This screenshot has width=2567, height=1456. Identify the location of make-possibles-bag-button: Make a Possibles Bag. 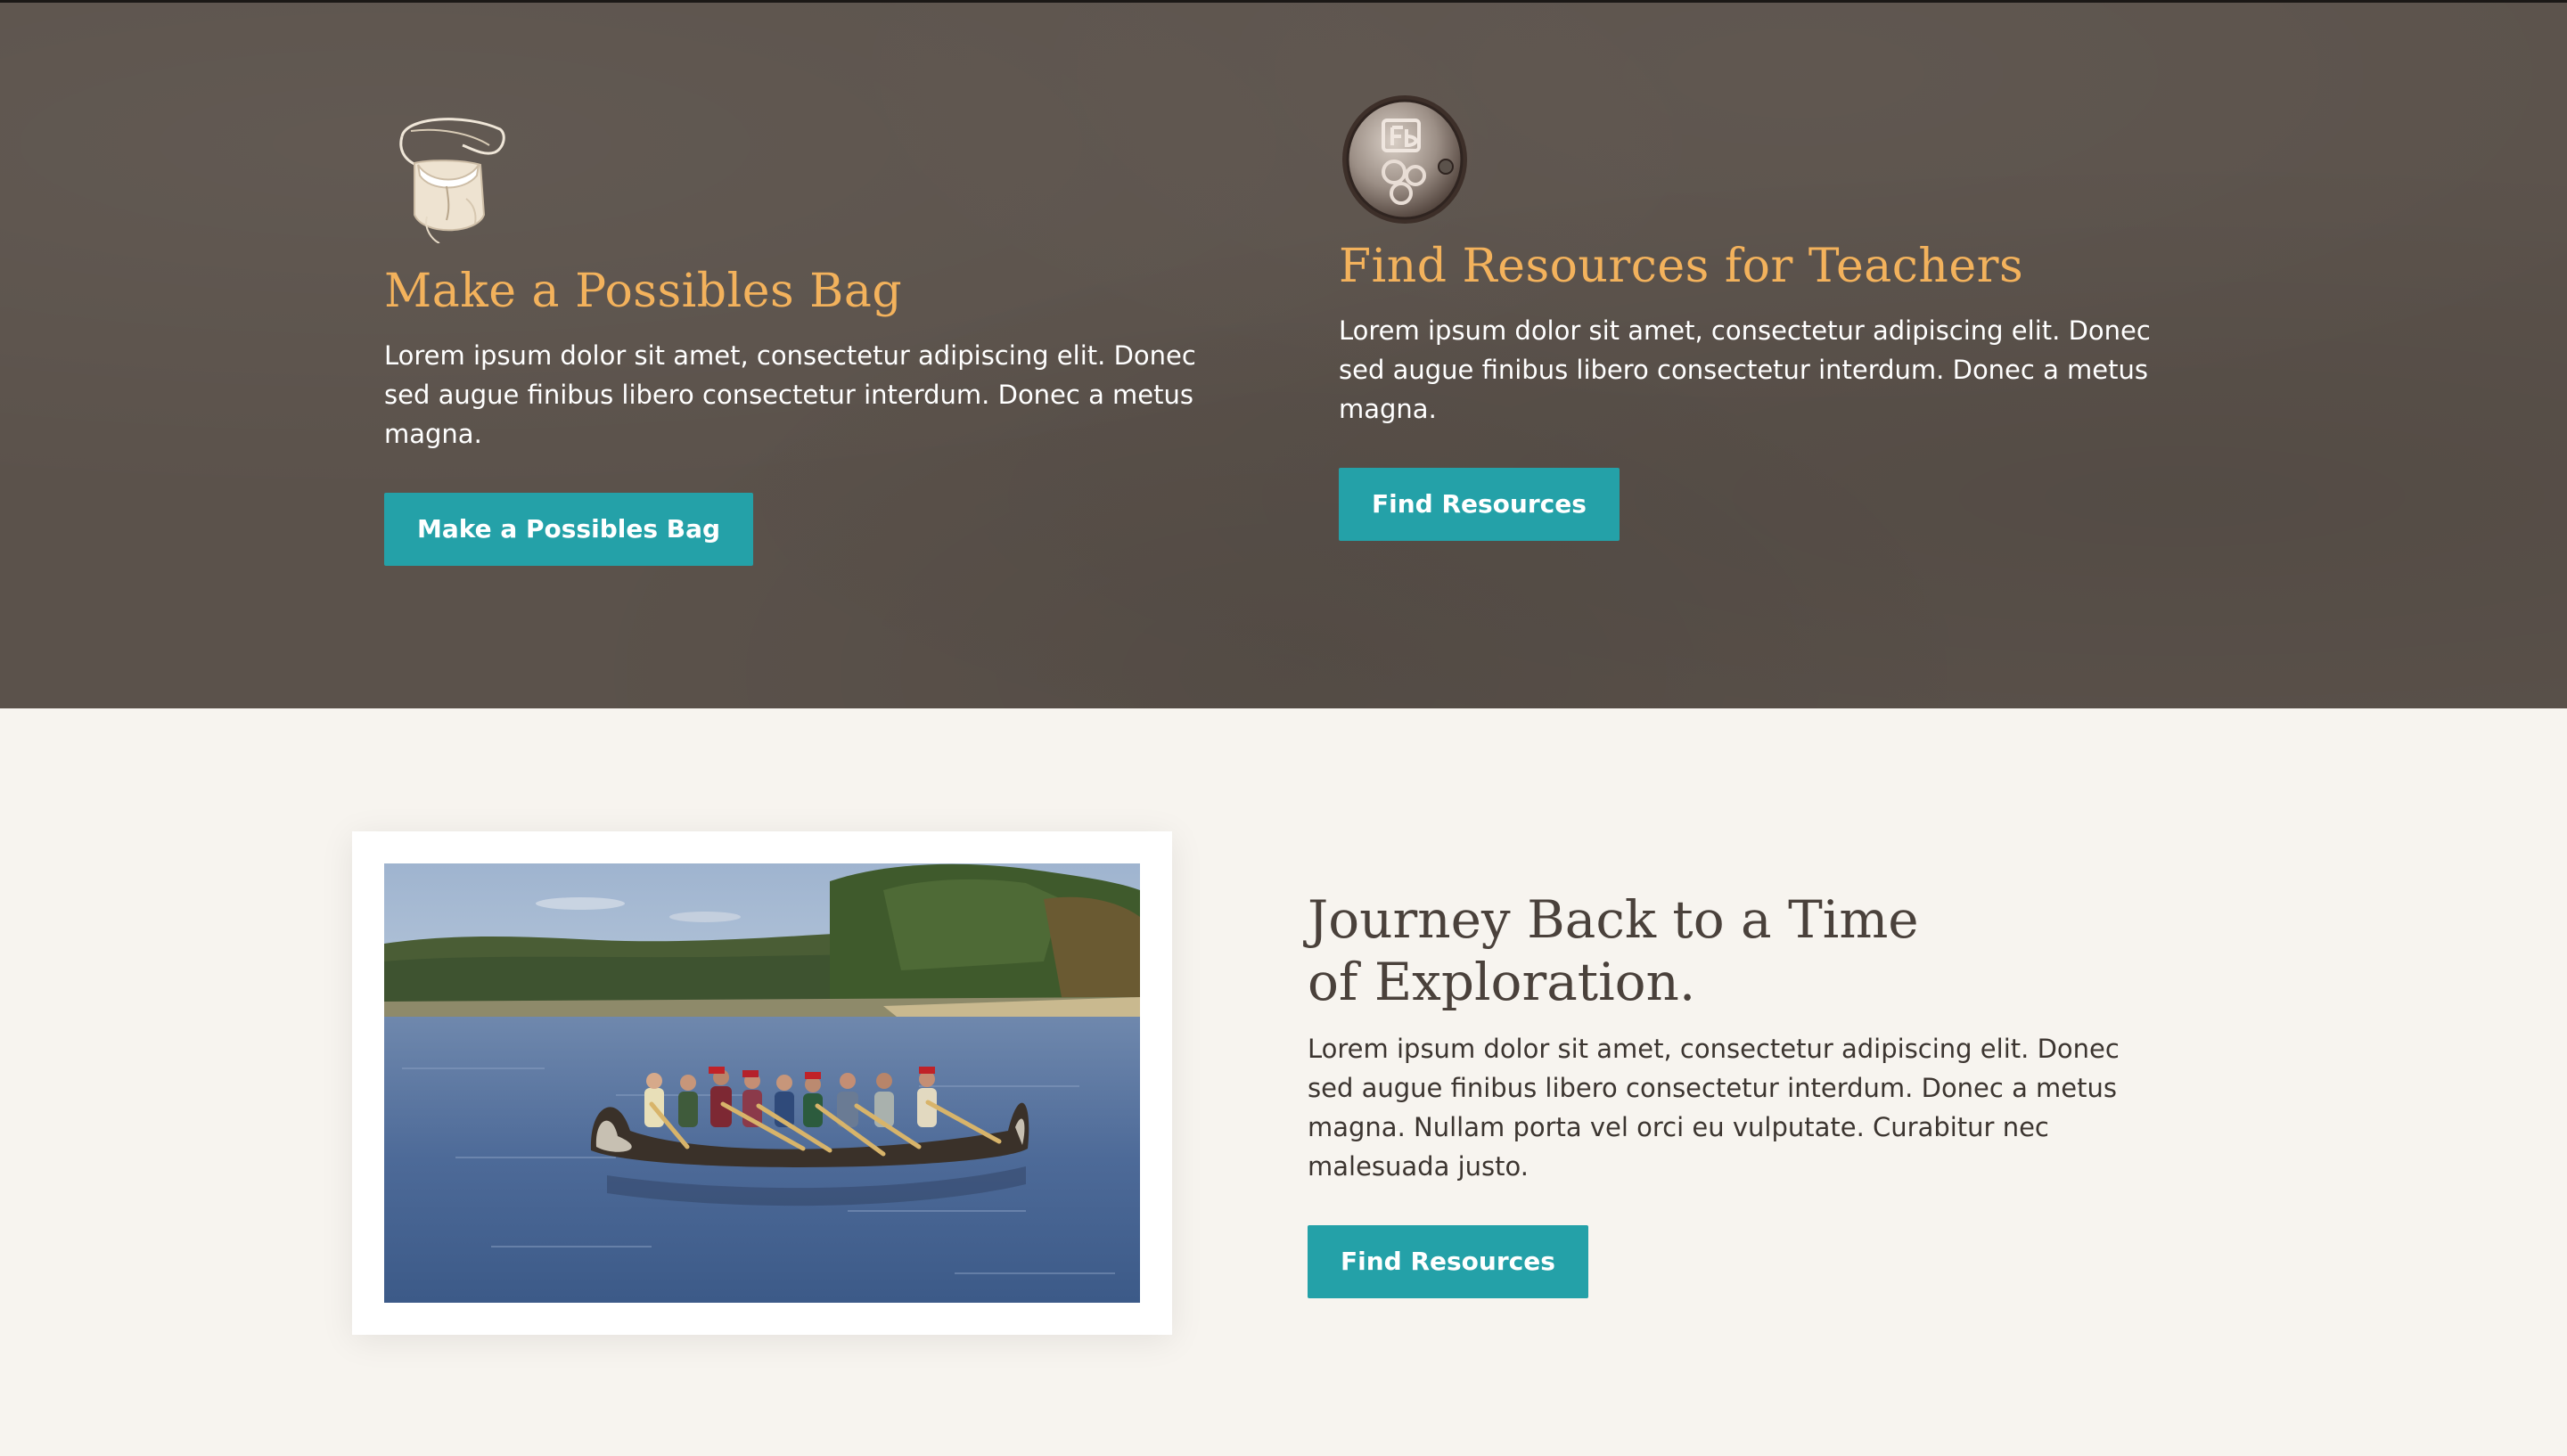
(569, 529).